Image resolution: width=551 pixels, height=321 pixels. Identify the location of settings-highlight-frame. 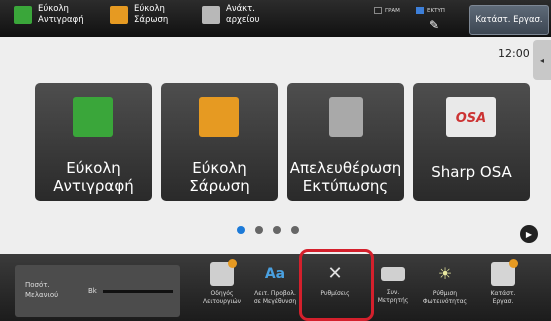
(336, 285).